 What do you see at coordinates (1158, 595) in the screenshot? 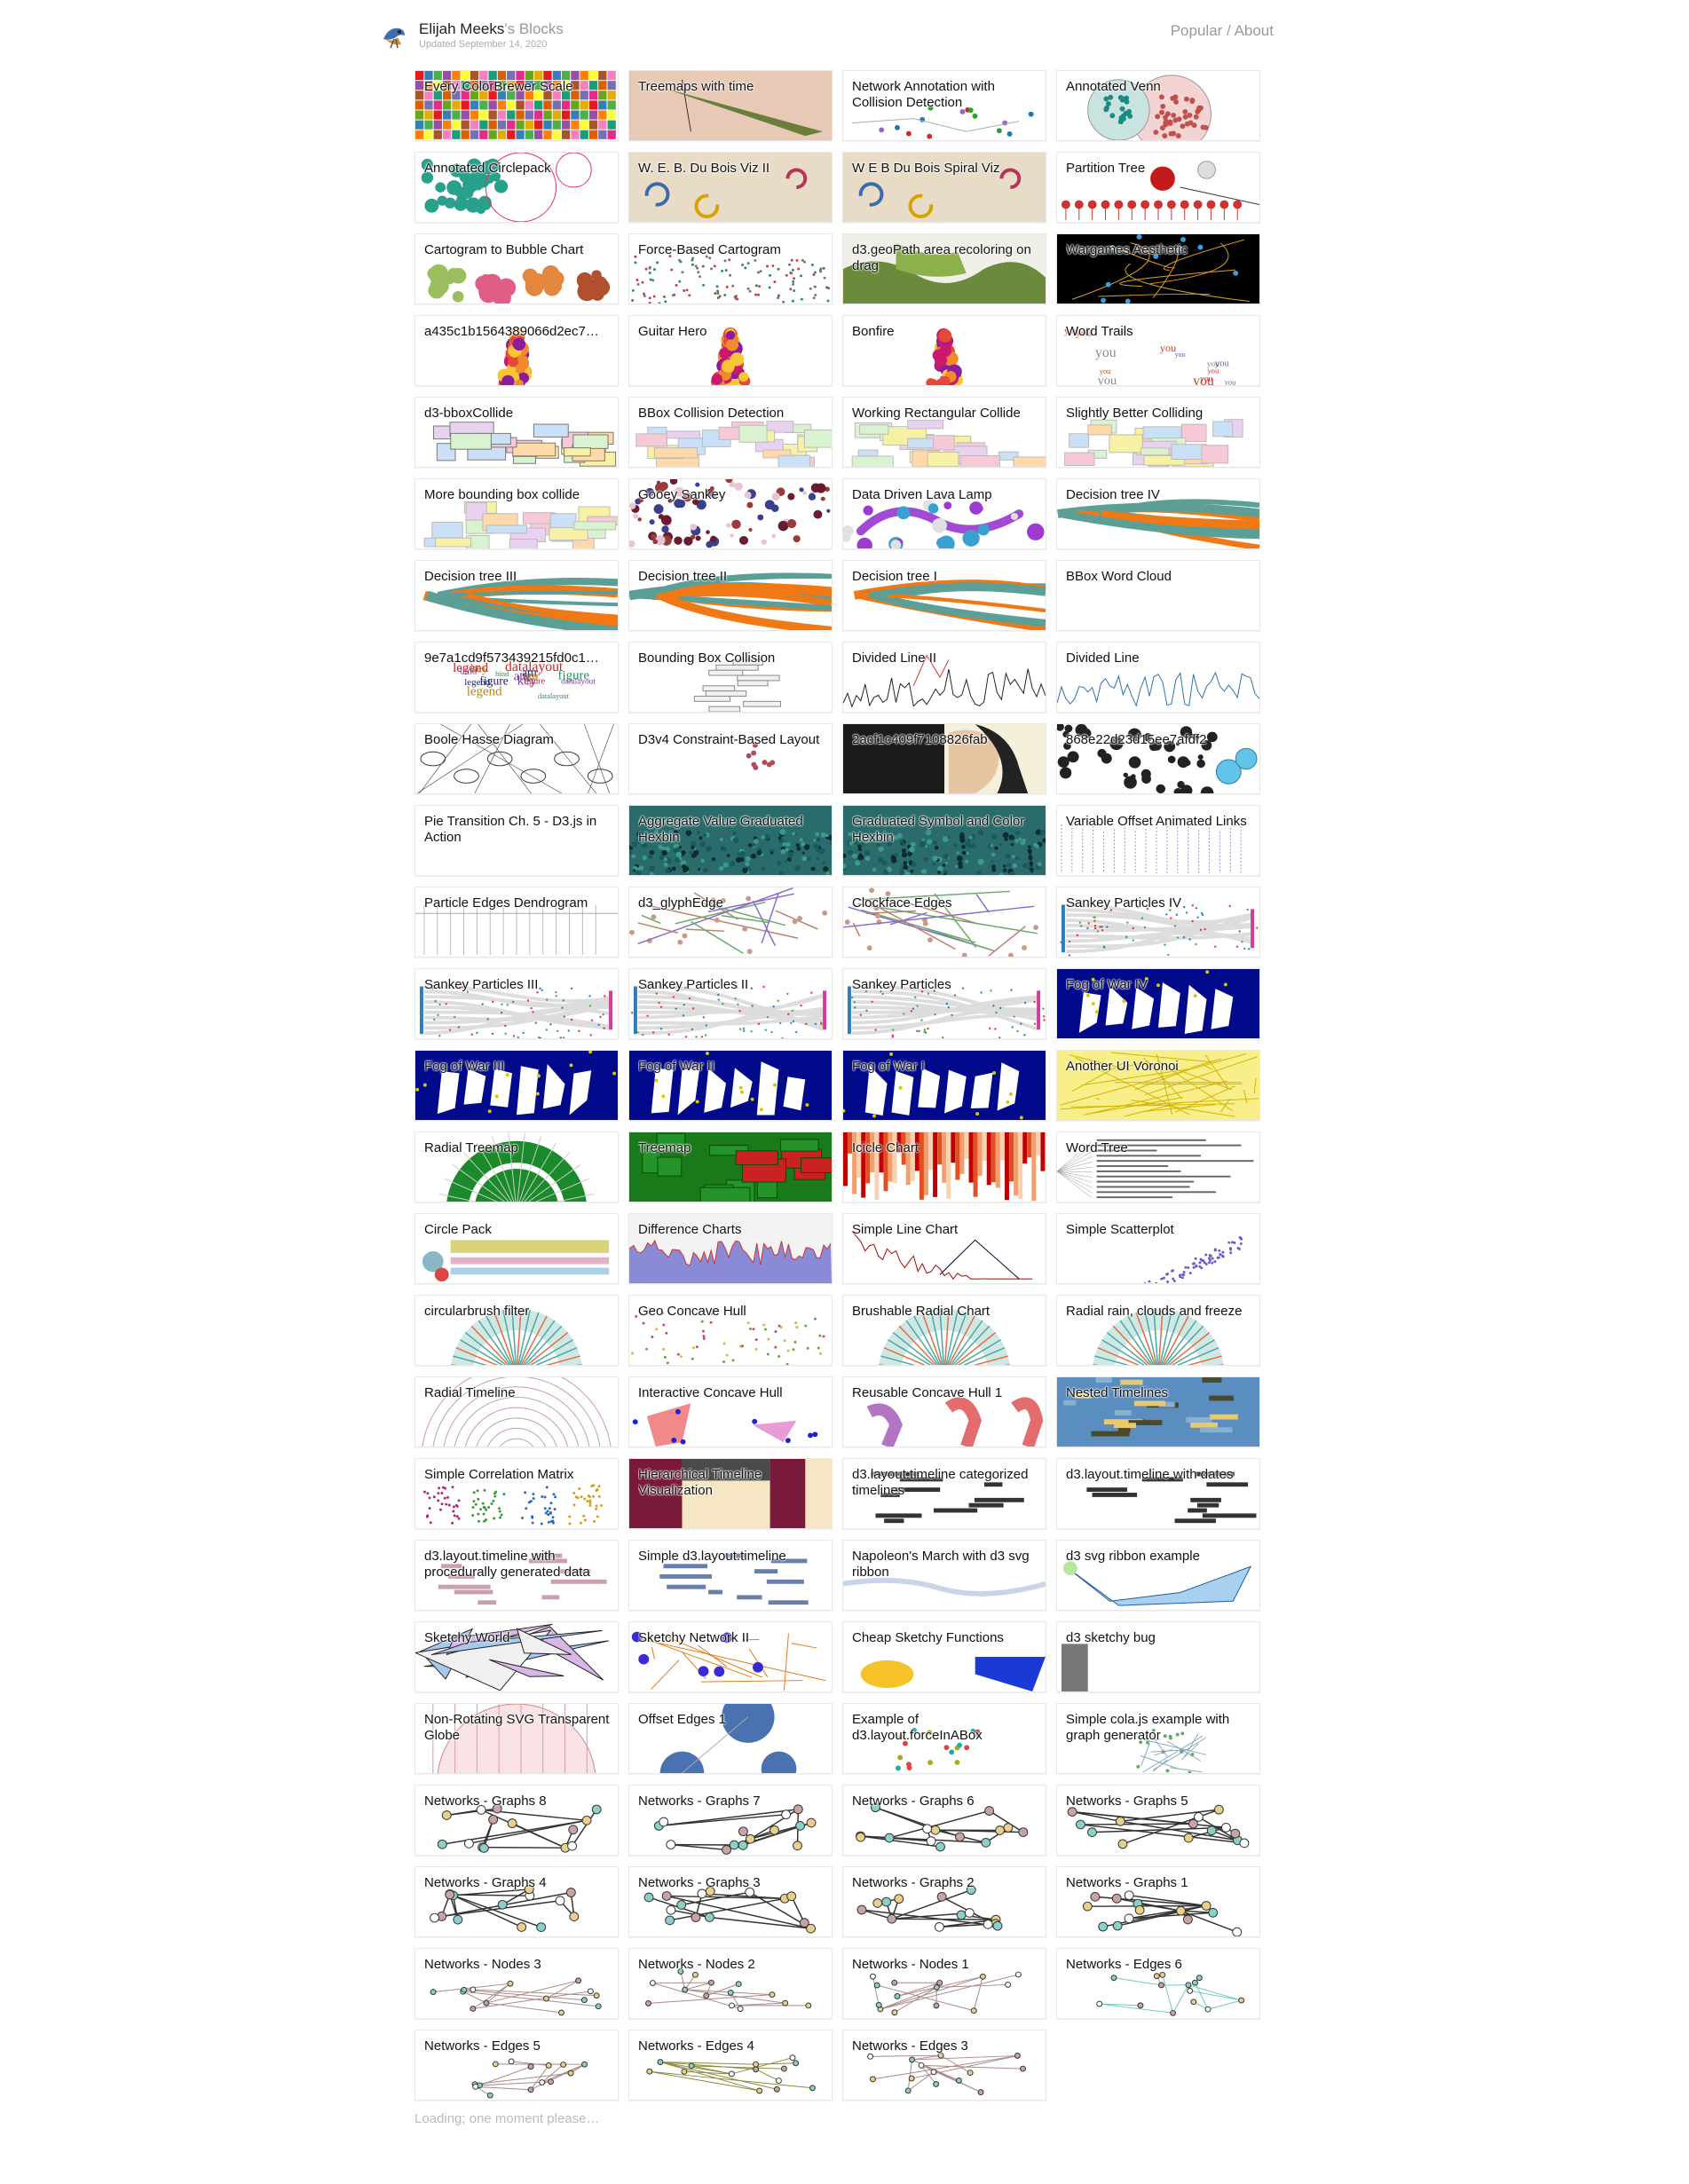
I see `block-tile: BBox Word Cloud` at bounding box center [1158, 595].